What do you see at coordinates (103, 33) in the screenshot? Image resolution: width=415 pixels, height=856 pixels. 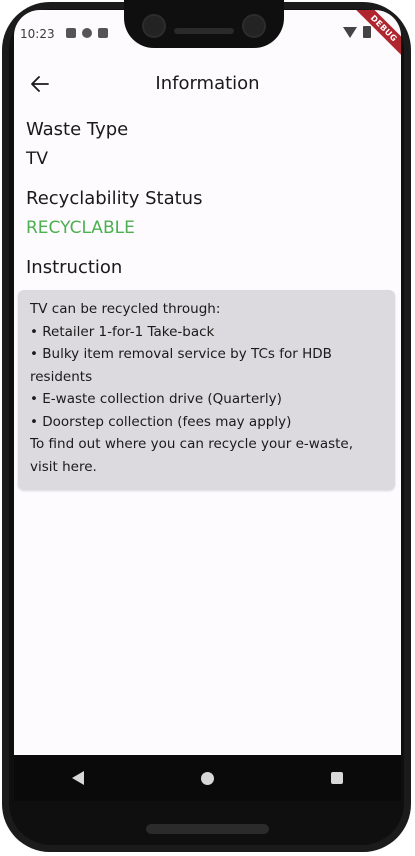 I see `sd-card-icon` at bounding box center [103, 33].